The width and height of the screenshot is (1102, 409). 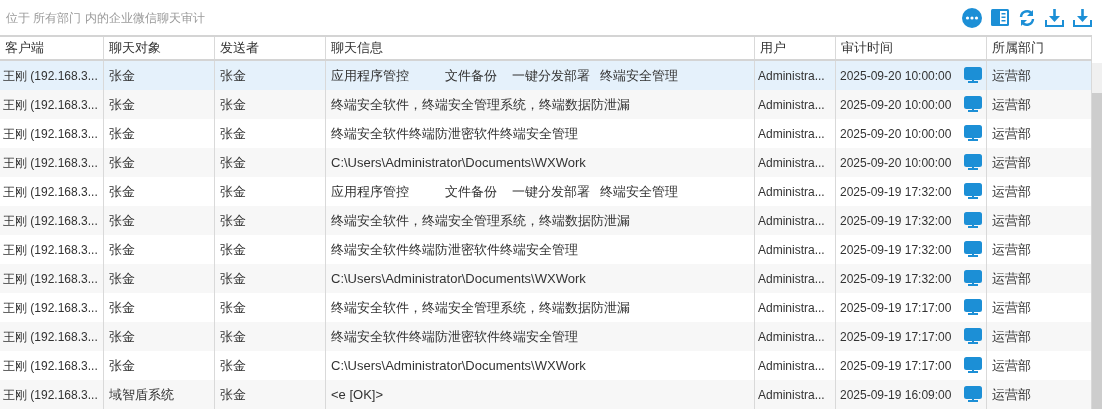 I want to click on column-header: 所属部门, so click(x=1039, y=48).